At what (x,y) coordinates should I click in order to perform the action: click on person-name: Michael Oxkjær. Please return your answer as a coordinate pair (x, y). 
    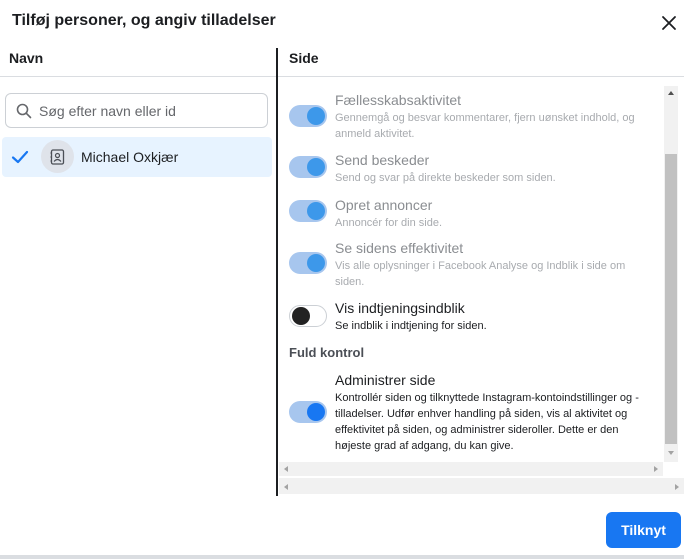
    Looking at the image, I should click on (130, 157).